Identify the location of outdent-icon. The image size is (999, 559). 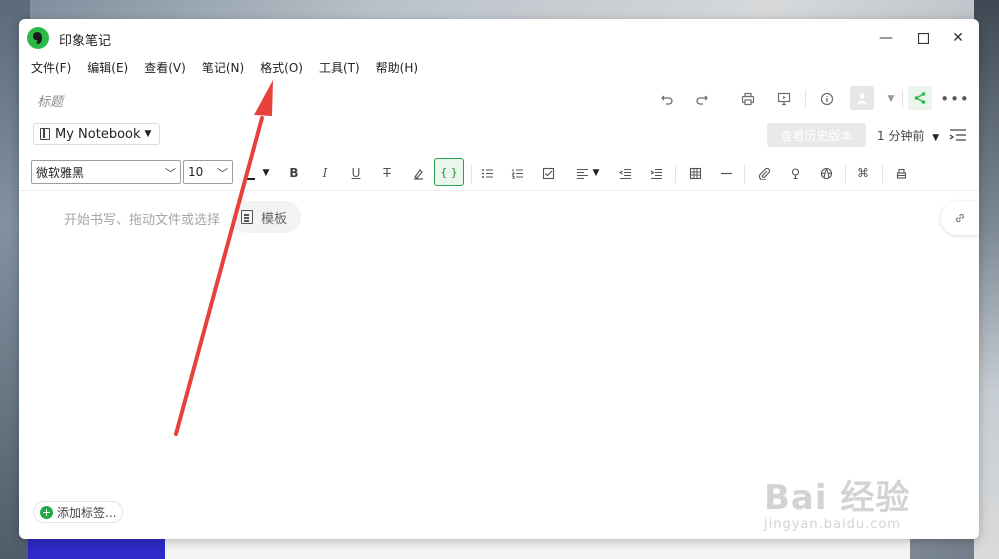
(625, 173).